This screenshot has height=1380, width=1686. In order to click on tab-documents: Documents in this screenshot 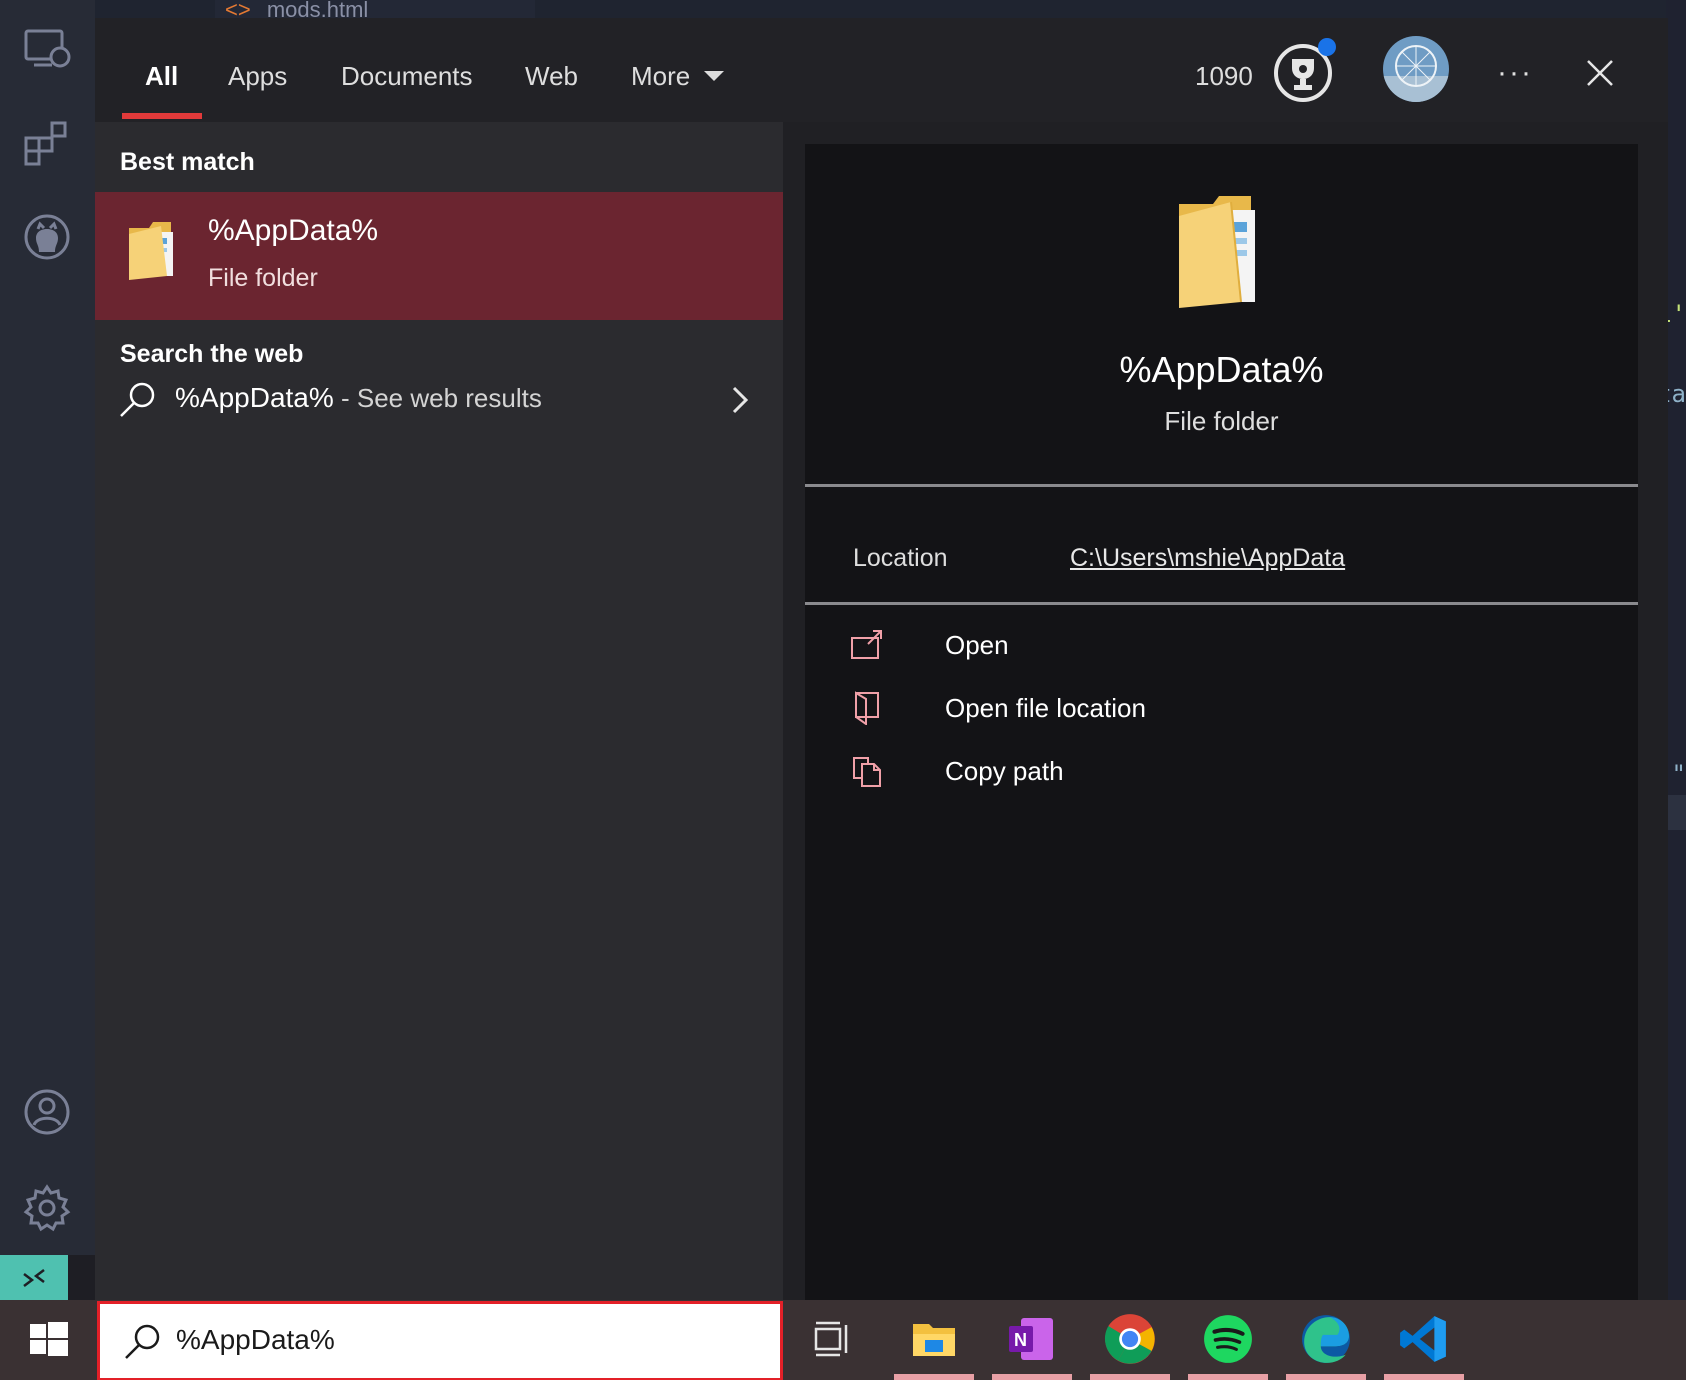, I will do `click(407, 76)`.